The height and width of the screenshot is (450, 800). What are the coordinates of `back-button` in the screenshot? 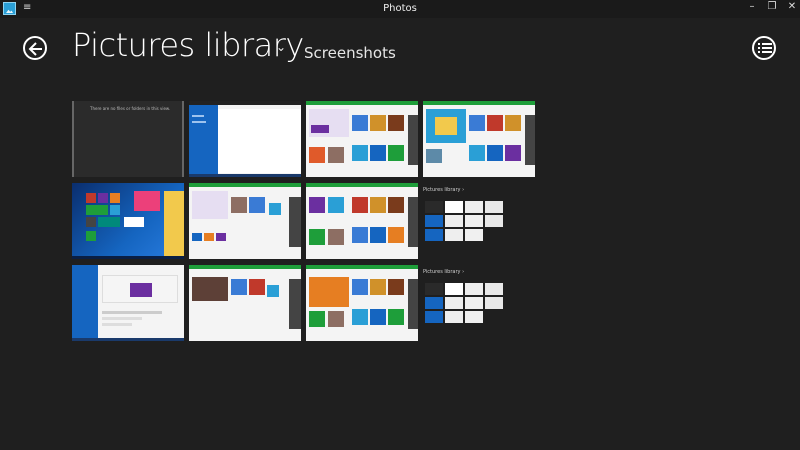 It's located at (35, 48).